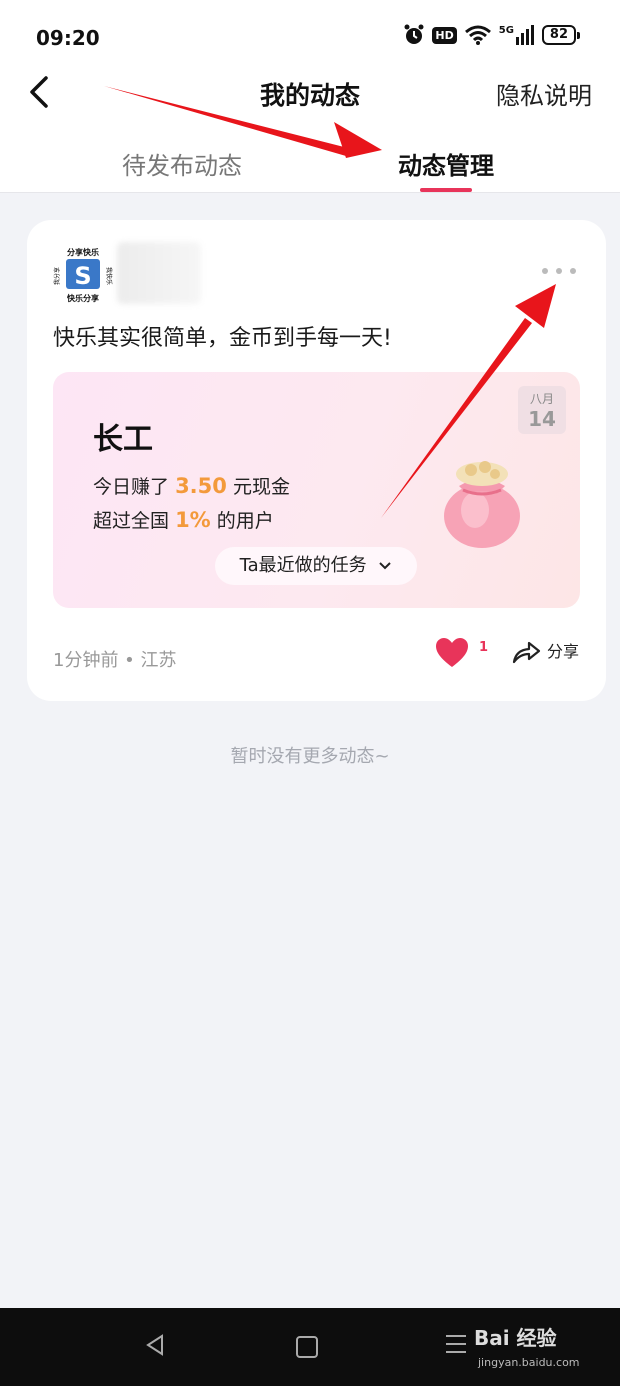 The height and width of the screenshot is (1386, 620). What do you see at coordinates (477, 35) in the screenshot?
I see `wifi-icon` at bounding box center [477, 35].